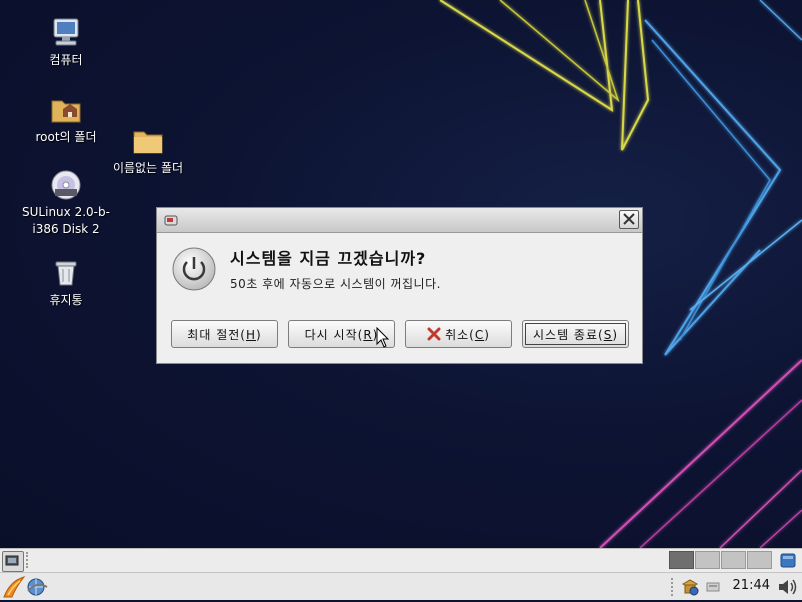  What do you see at coordinates (194, 269) in the screenshot?
I see `power-icon` at bounding box center [194, 269].